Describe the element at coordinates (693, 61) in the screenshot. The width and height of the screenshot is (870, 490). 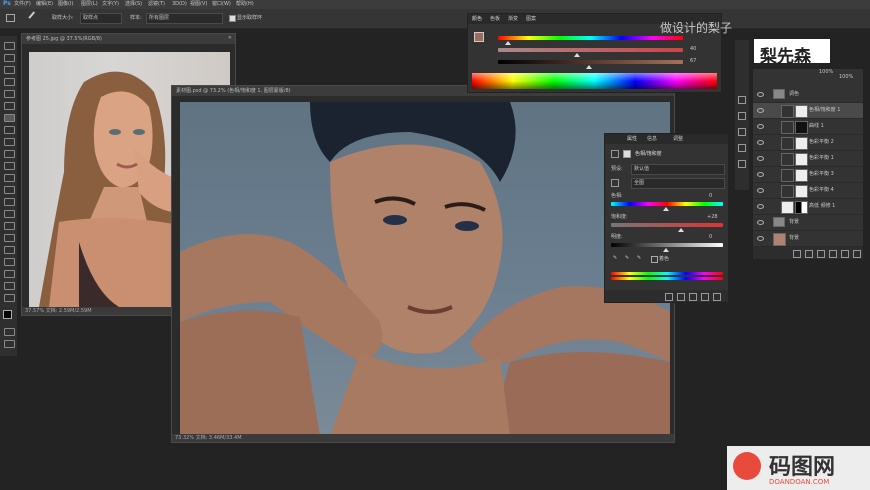
I see `brightness-value: 67` at that location.